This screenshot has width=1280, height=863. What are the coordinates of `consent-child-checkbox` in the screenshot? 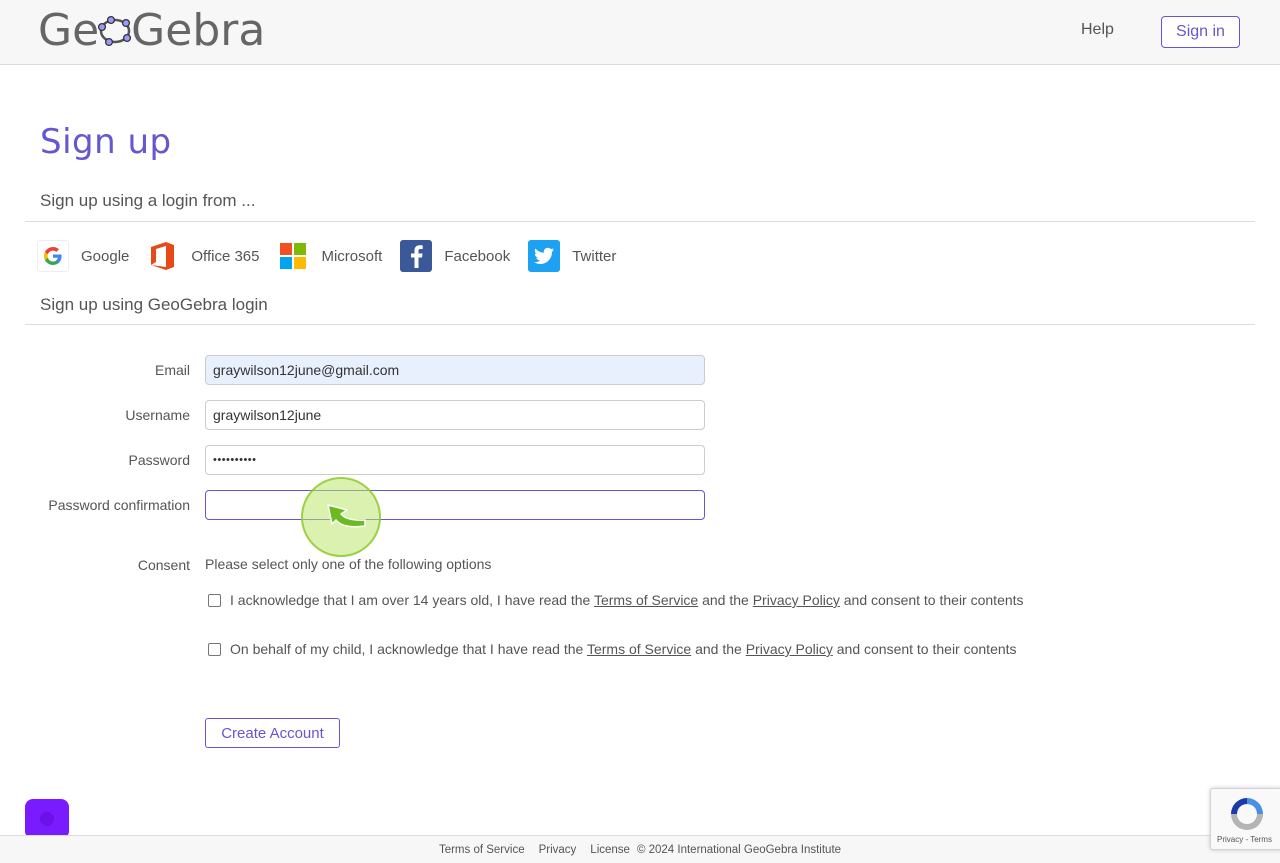 It's located at (214, 649).